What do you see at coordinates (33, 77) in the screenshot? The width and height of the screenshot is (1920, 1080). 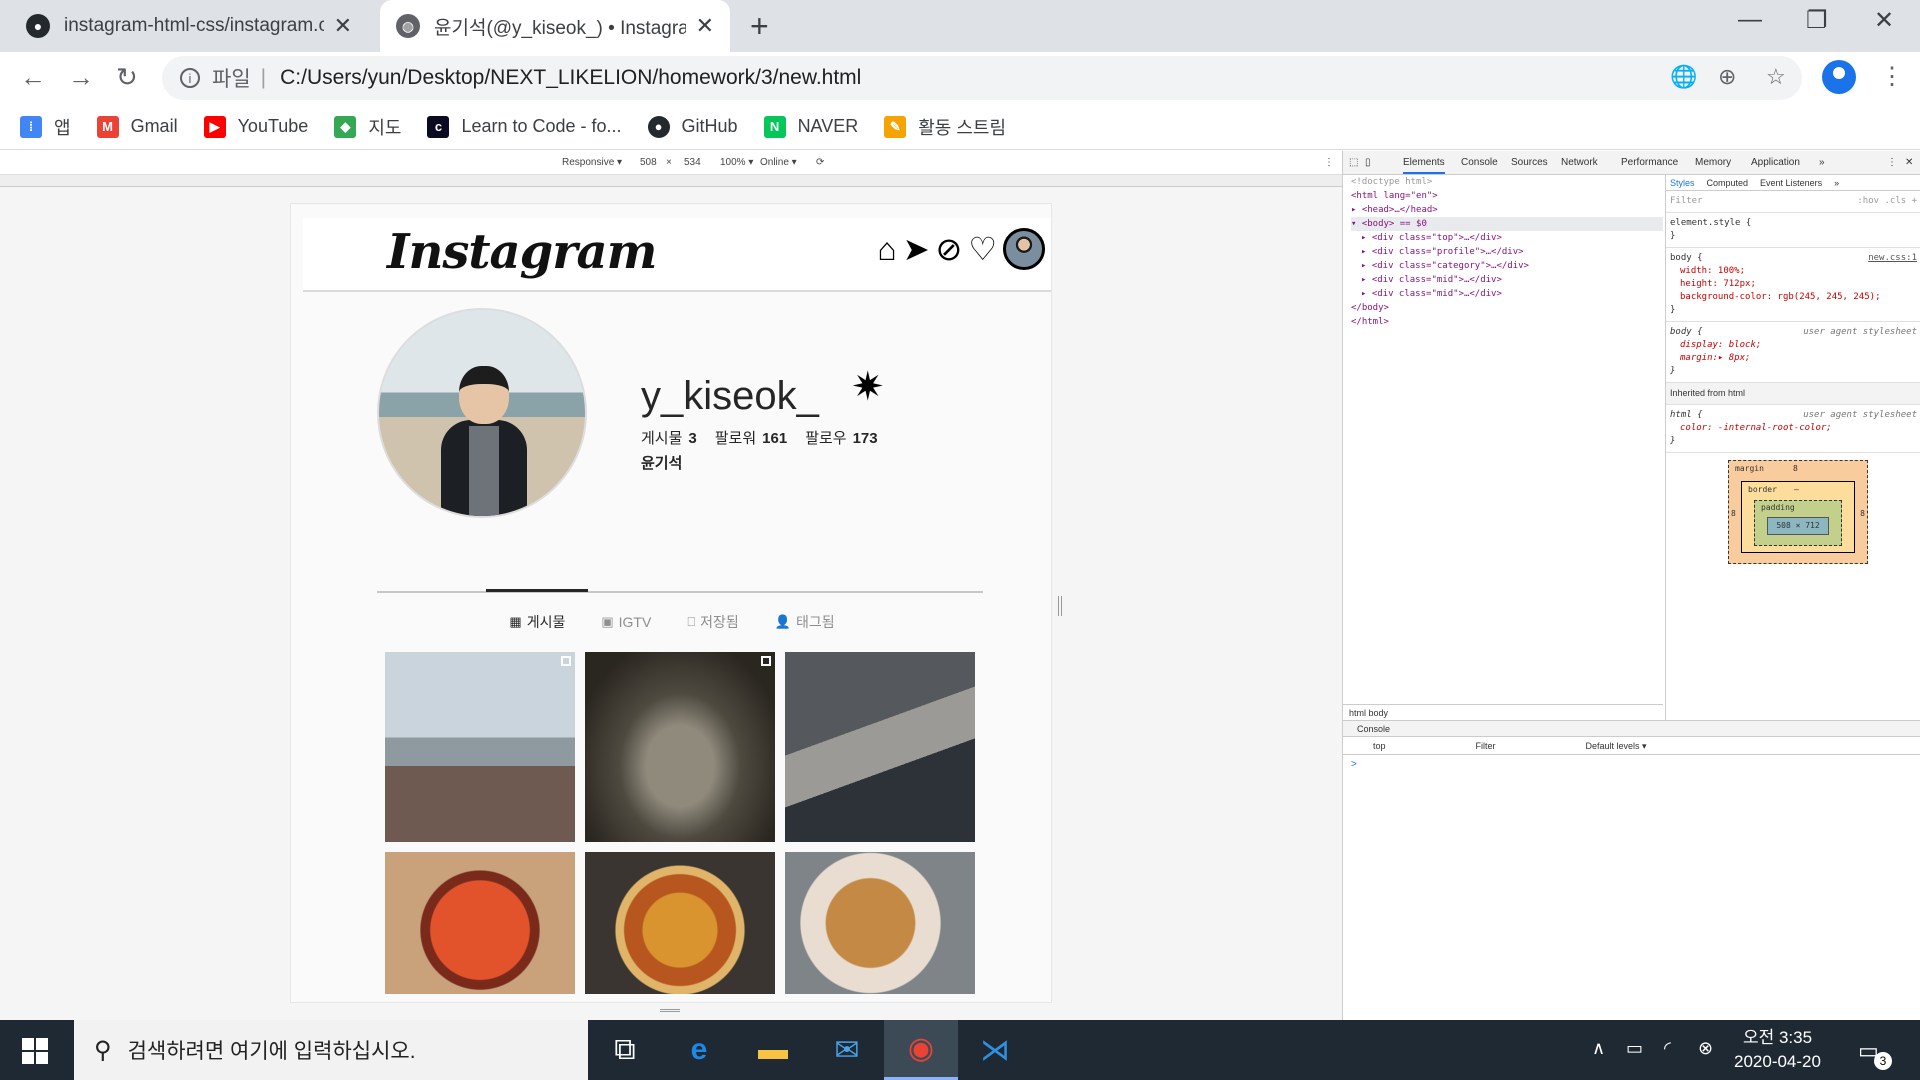 I see `back-button: ←` at bounding box center [33, 77].